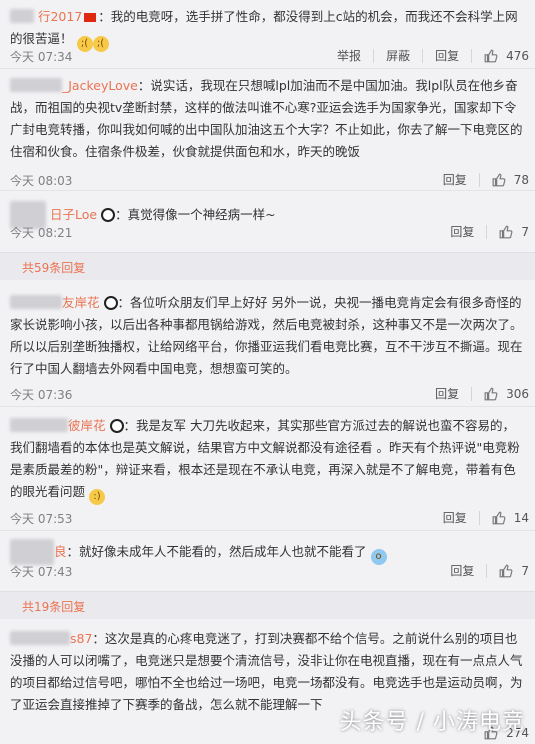 The width and height of the screenshot is (535, 744). What do you see at coordinates (500, 394) in the screenshot?
I see `like-button: 306` at bounding box center [500, 394].